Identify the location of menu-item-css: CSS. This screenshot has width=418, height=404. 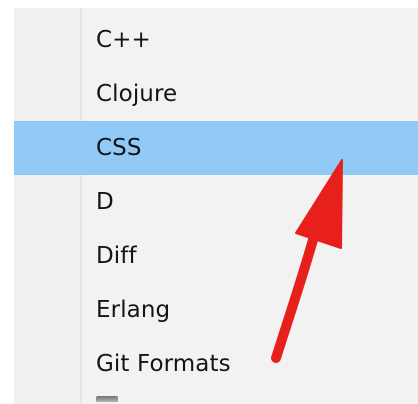
(216, 148).